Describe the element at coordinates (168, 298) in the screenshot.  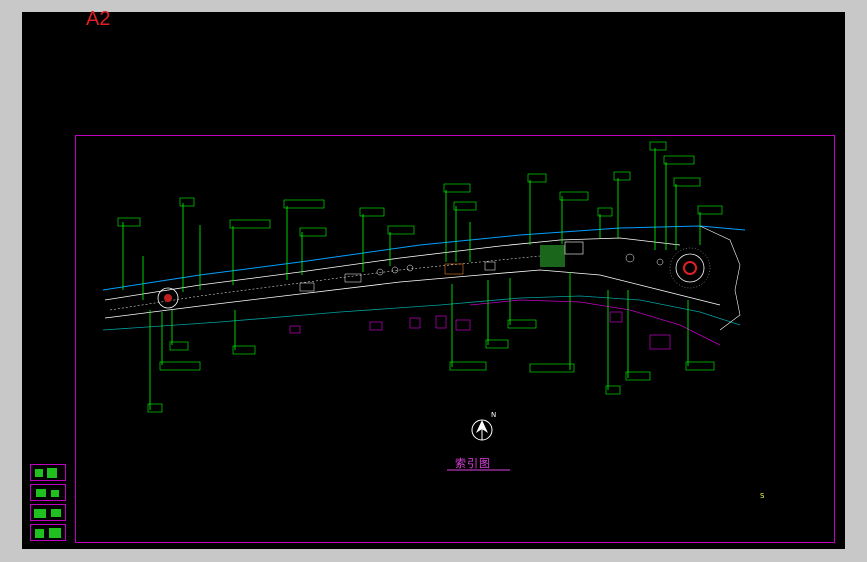
I see `west-plaza-core` at that location.